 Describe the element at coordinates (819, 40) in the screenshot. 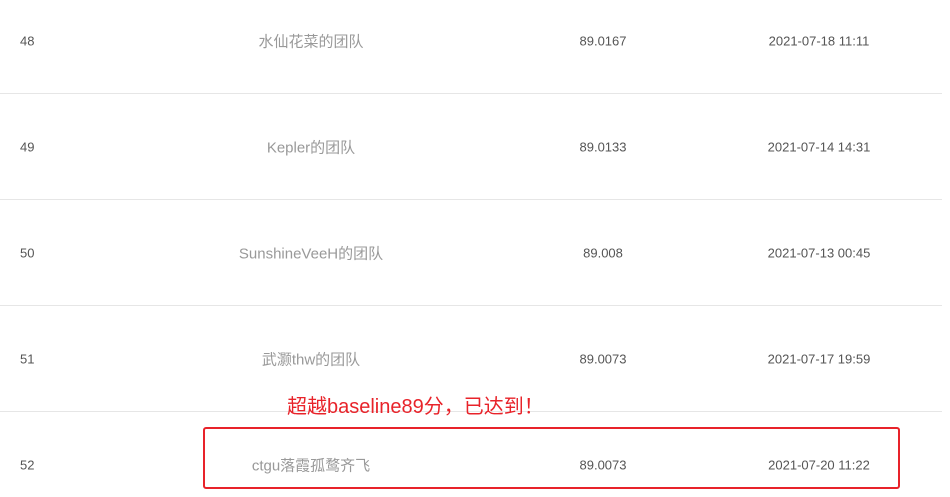

I see `submit-time-cell: 2021-07-18 11:11` at that location.